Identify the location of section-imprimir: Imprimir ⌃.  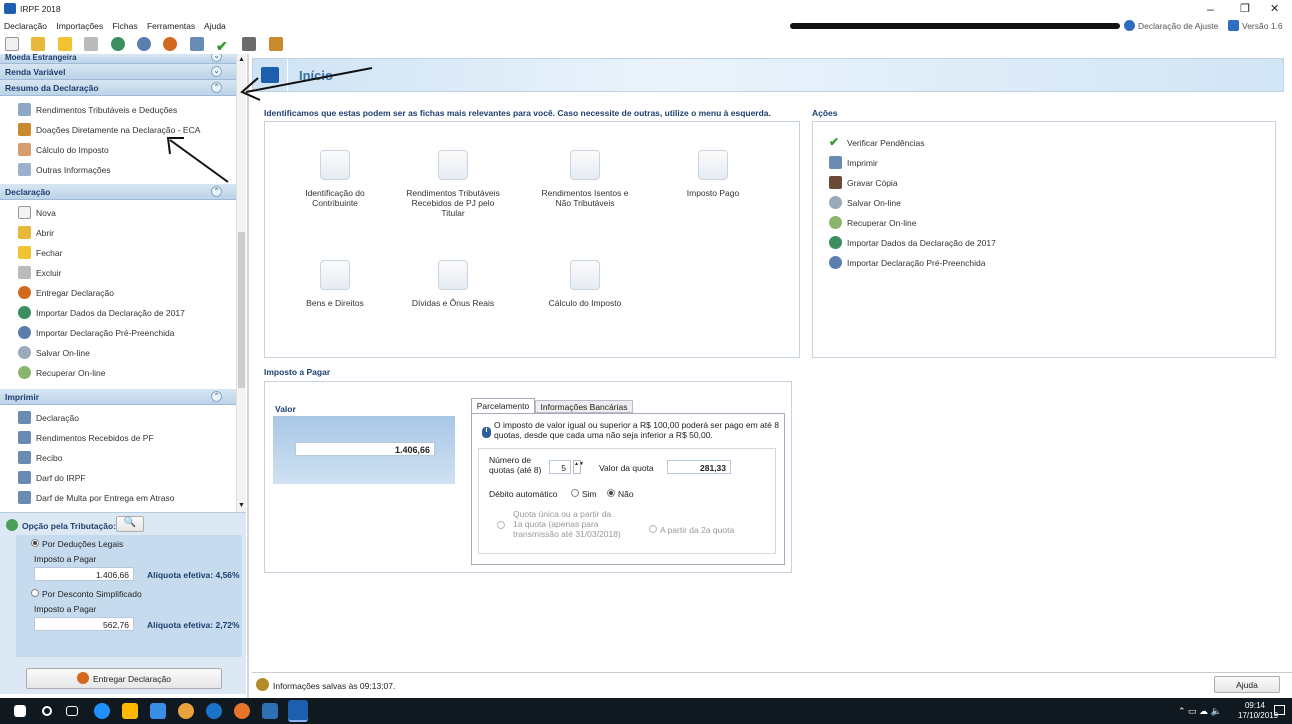
(118, 397).